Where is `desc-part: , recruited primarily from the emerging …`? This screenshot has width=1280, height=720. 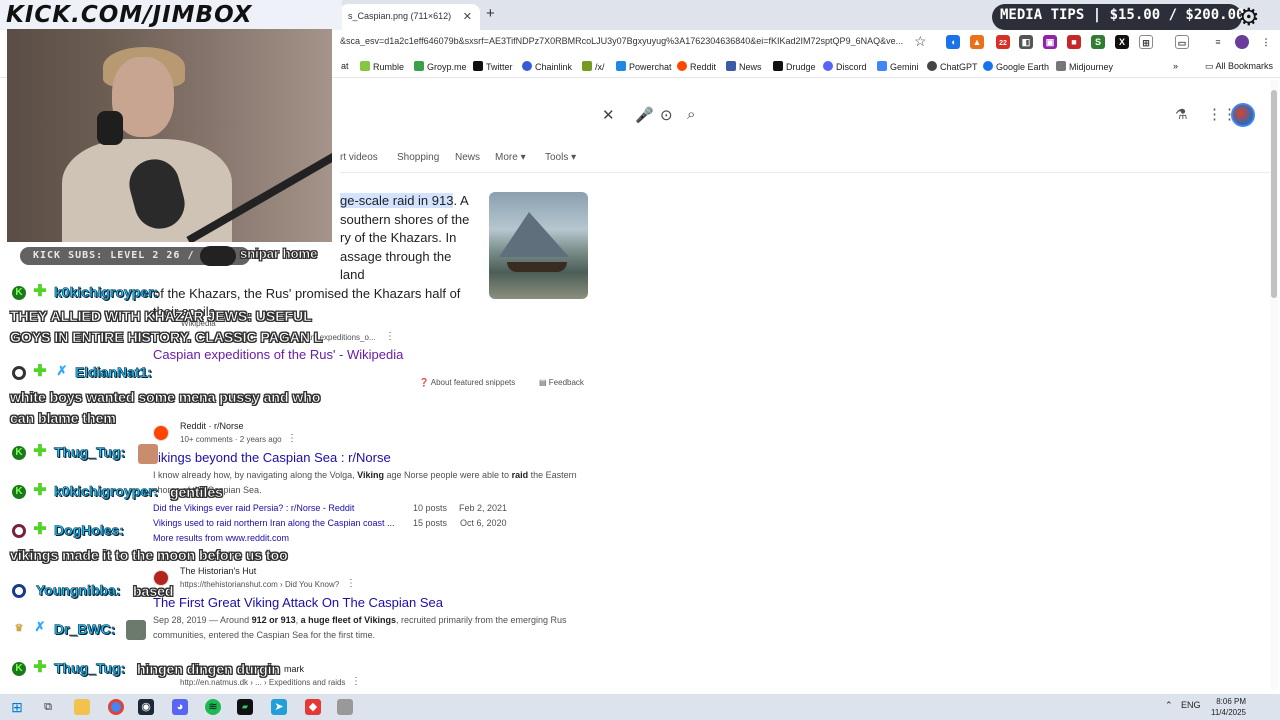 desc-part: , recruited primarily from the emerging … is located at coordinates (481, 620).